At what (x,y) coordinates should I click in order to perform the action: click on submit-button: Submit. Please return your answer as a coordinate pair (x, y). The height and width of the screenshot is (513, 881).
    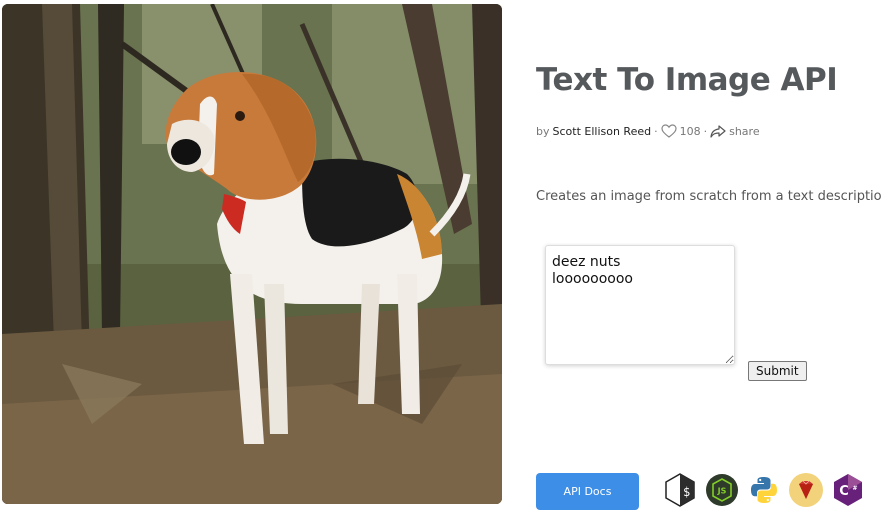
    Looking at the image, I should click on (777, 371).